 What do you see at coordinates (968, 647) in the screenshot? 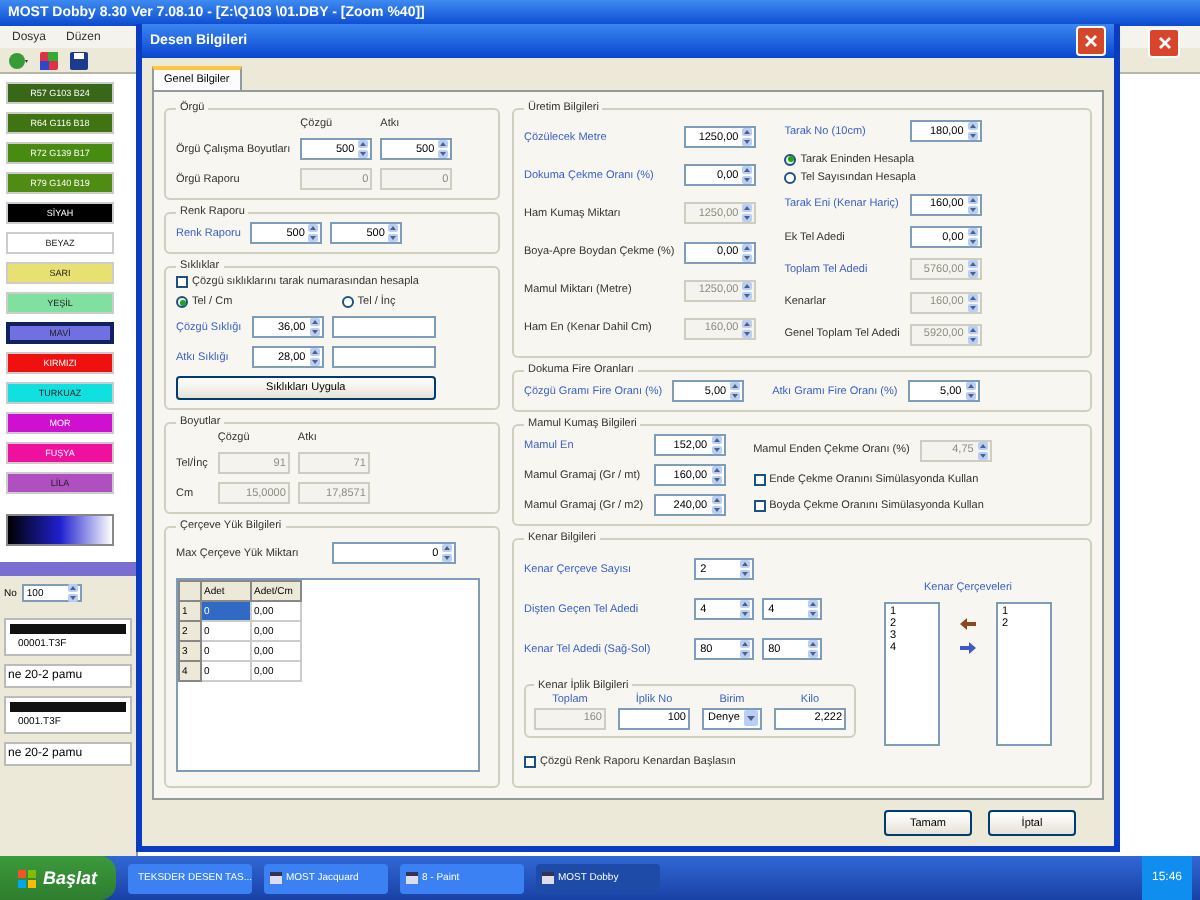
I see `arrow-right-icon` at bounding box center [968, 647].